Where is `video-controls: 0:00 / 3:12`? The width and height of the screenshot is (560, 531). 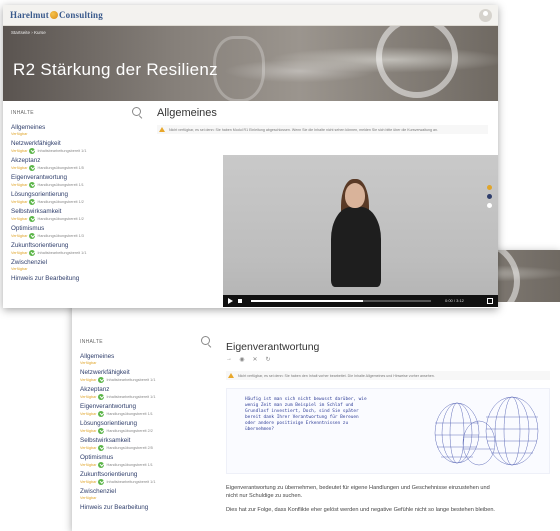
video-controls: 0:00 / 3:12 is located at coordinates (360, 301).